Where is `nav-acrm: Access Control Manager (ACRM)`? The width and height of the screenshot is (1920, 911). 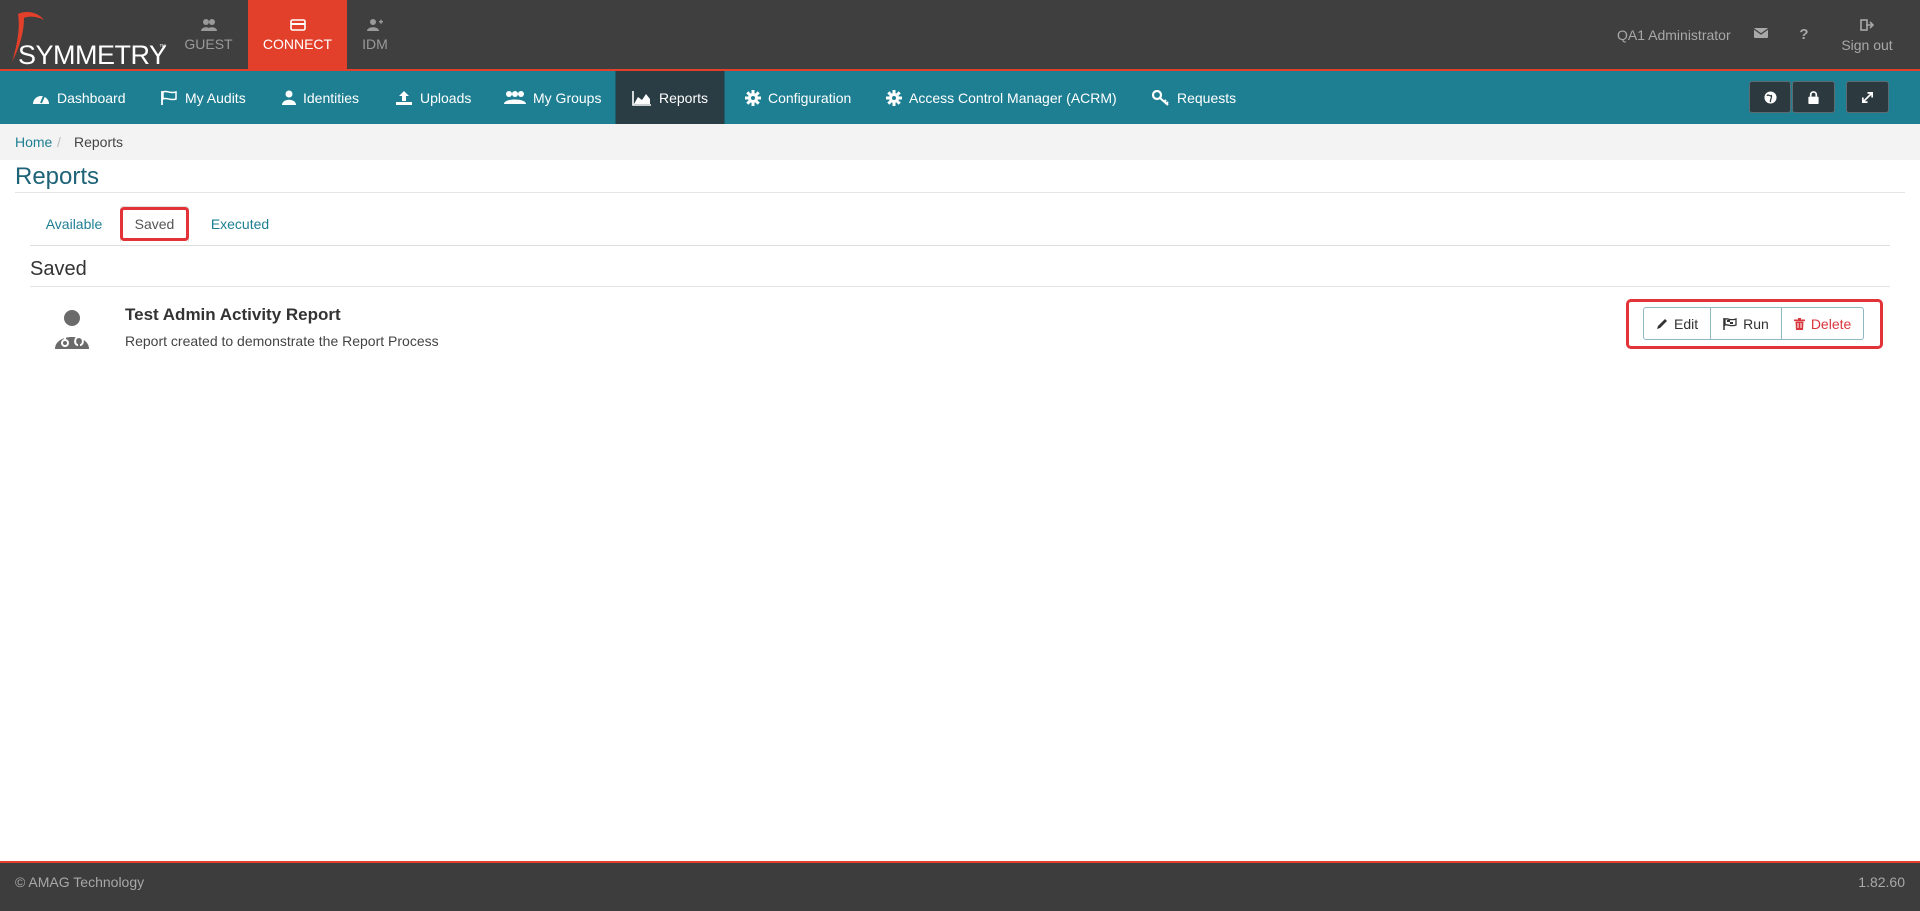
nav-acrm: Access Control Manager (ACRM) is located at coordinates (1001, 97).